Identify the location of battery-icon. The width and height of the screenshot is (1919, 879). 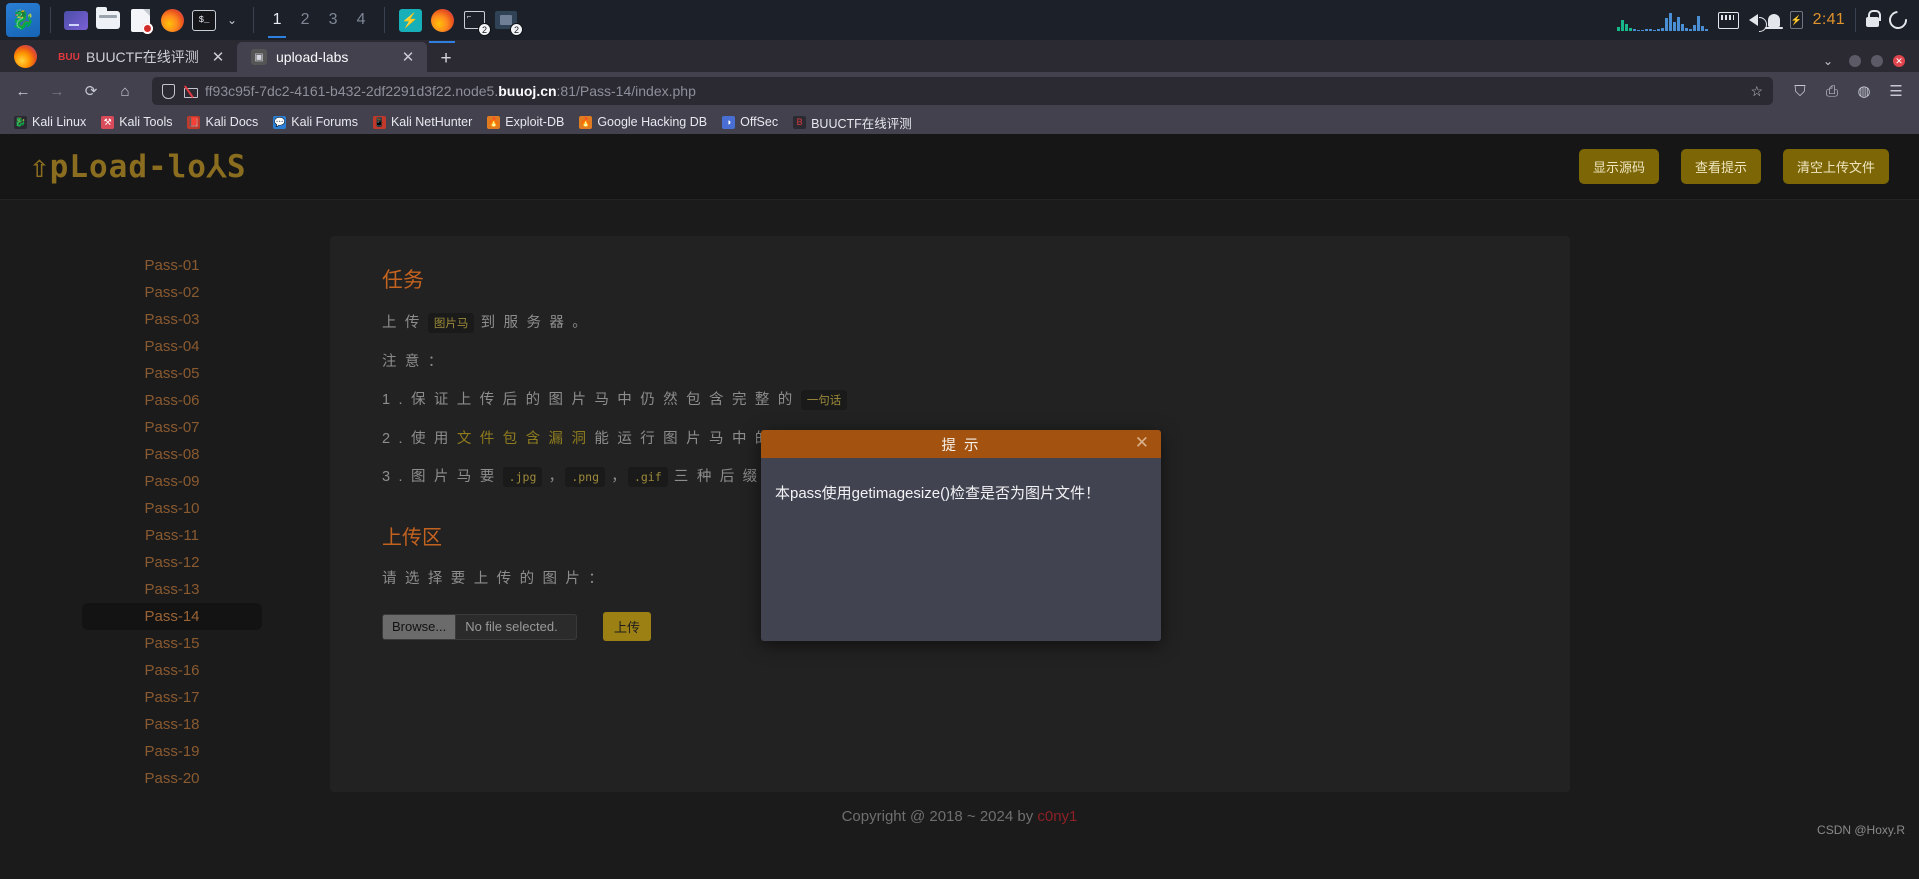
(1796, 20).